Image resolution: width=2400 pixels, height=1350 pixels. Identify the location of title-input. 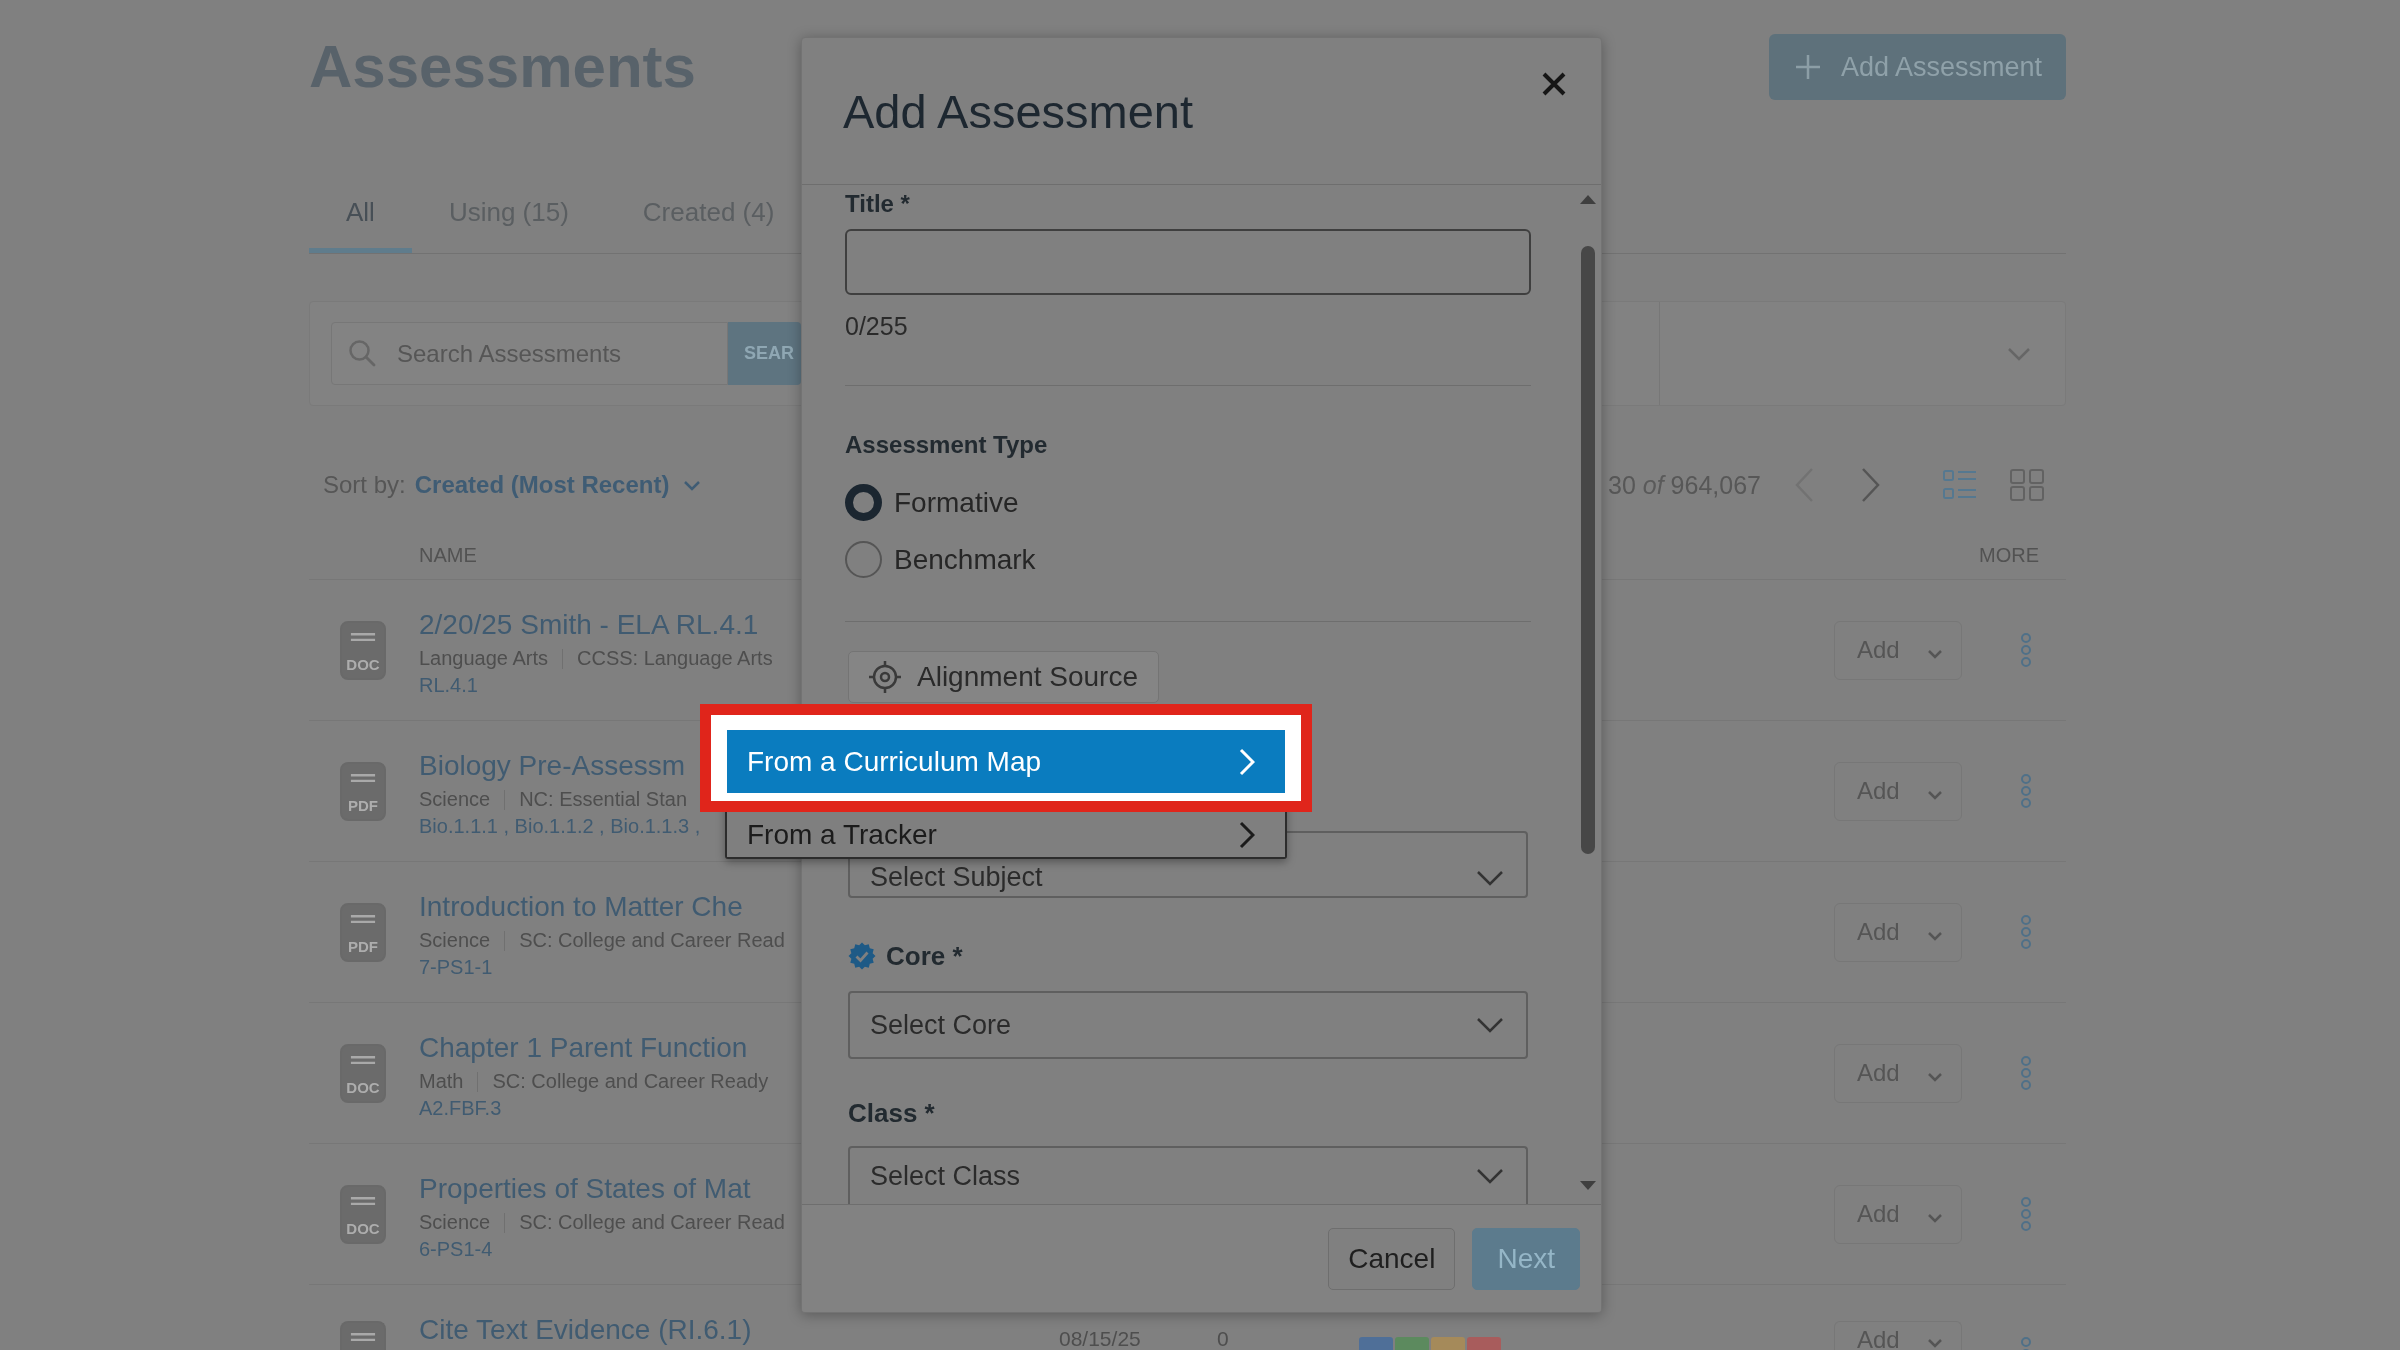
(1188, 262).